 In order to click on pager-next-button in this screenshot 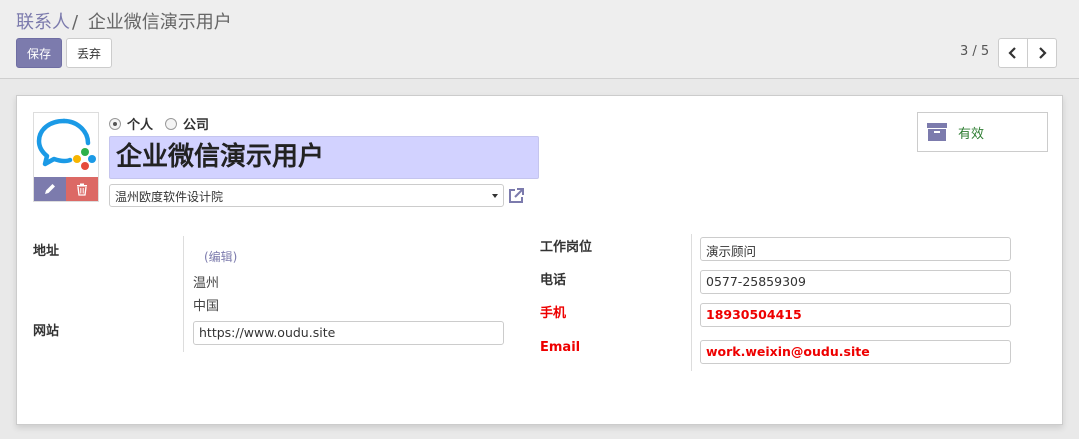, I will do `click(1042, 53)`.